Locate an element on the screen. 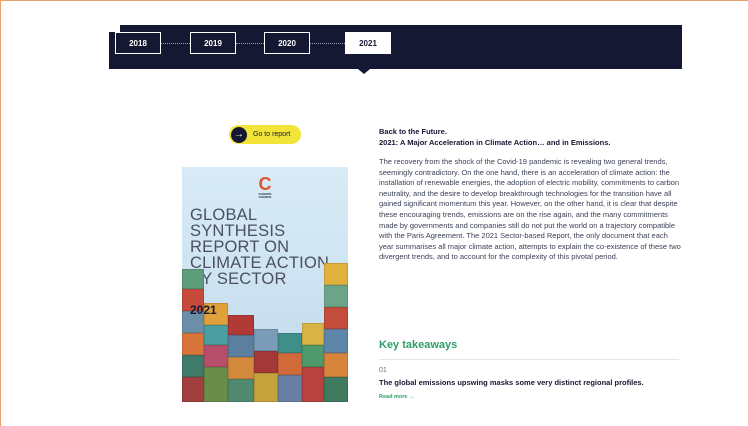  year-tab-2021: 2021 is located at coordinates (368, 43).